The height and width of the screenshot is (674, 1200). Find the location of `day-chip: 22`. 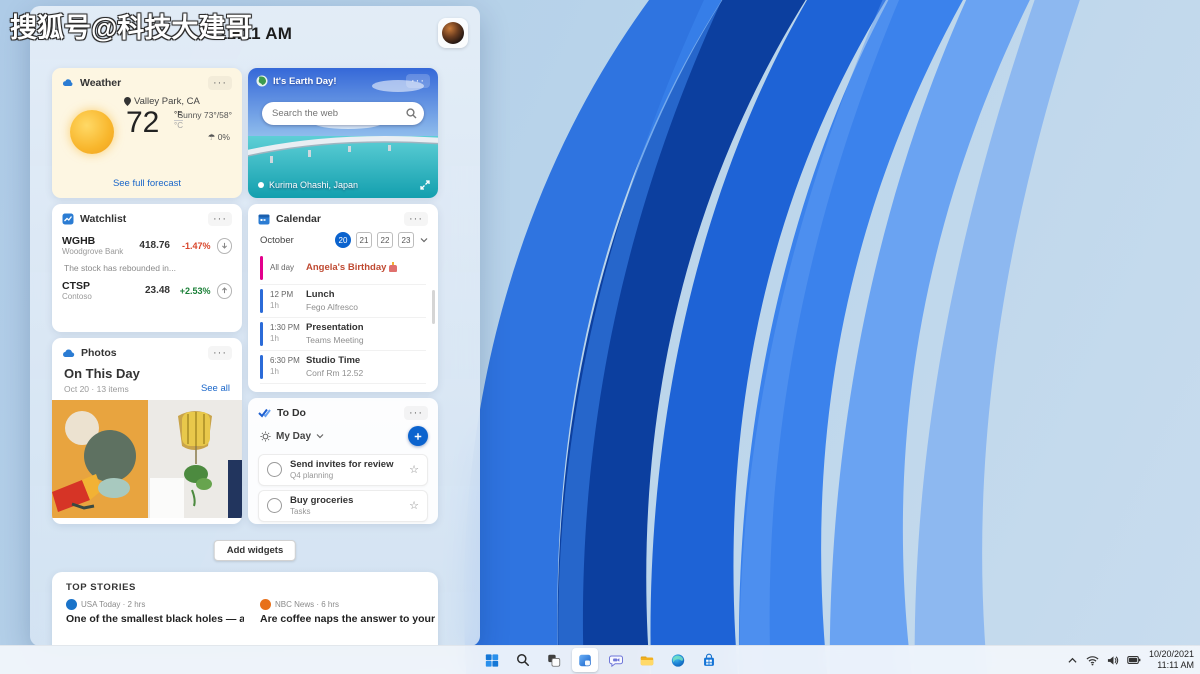

day-chip: 22 is located at coordinates (385, 240).